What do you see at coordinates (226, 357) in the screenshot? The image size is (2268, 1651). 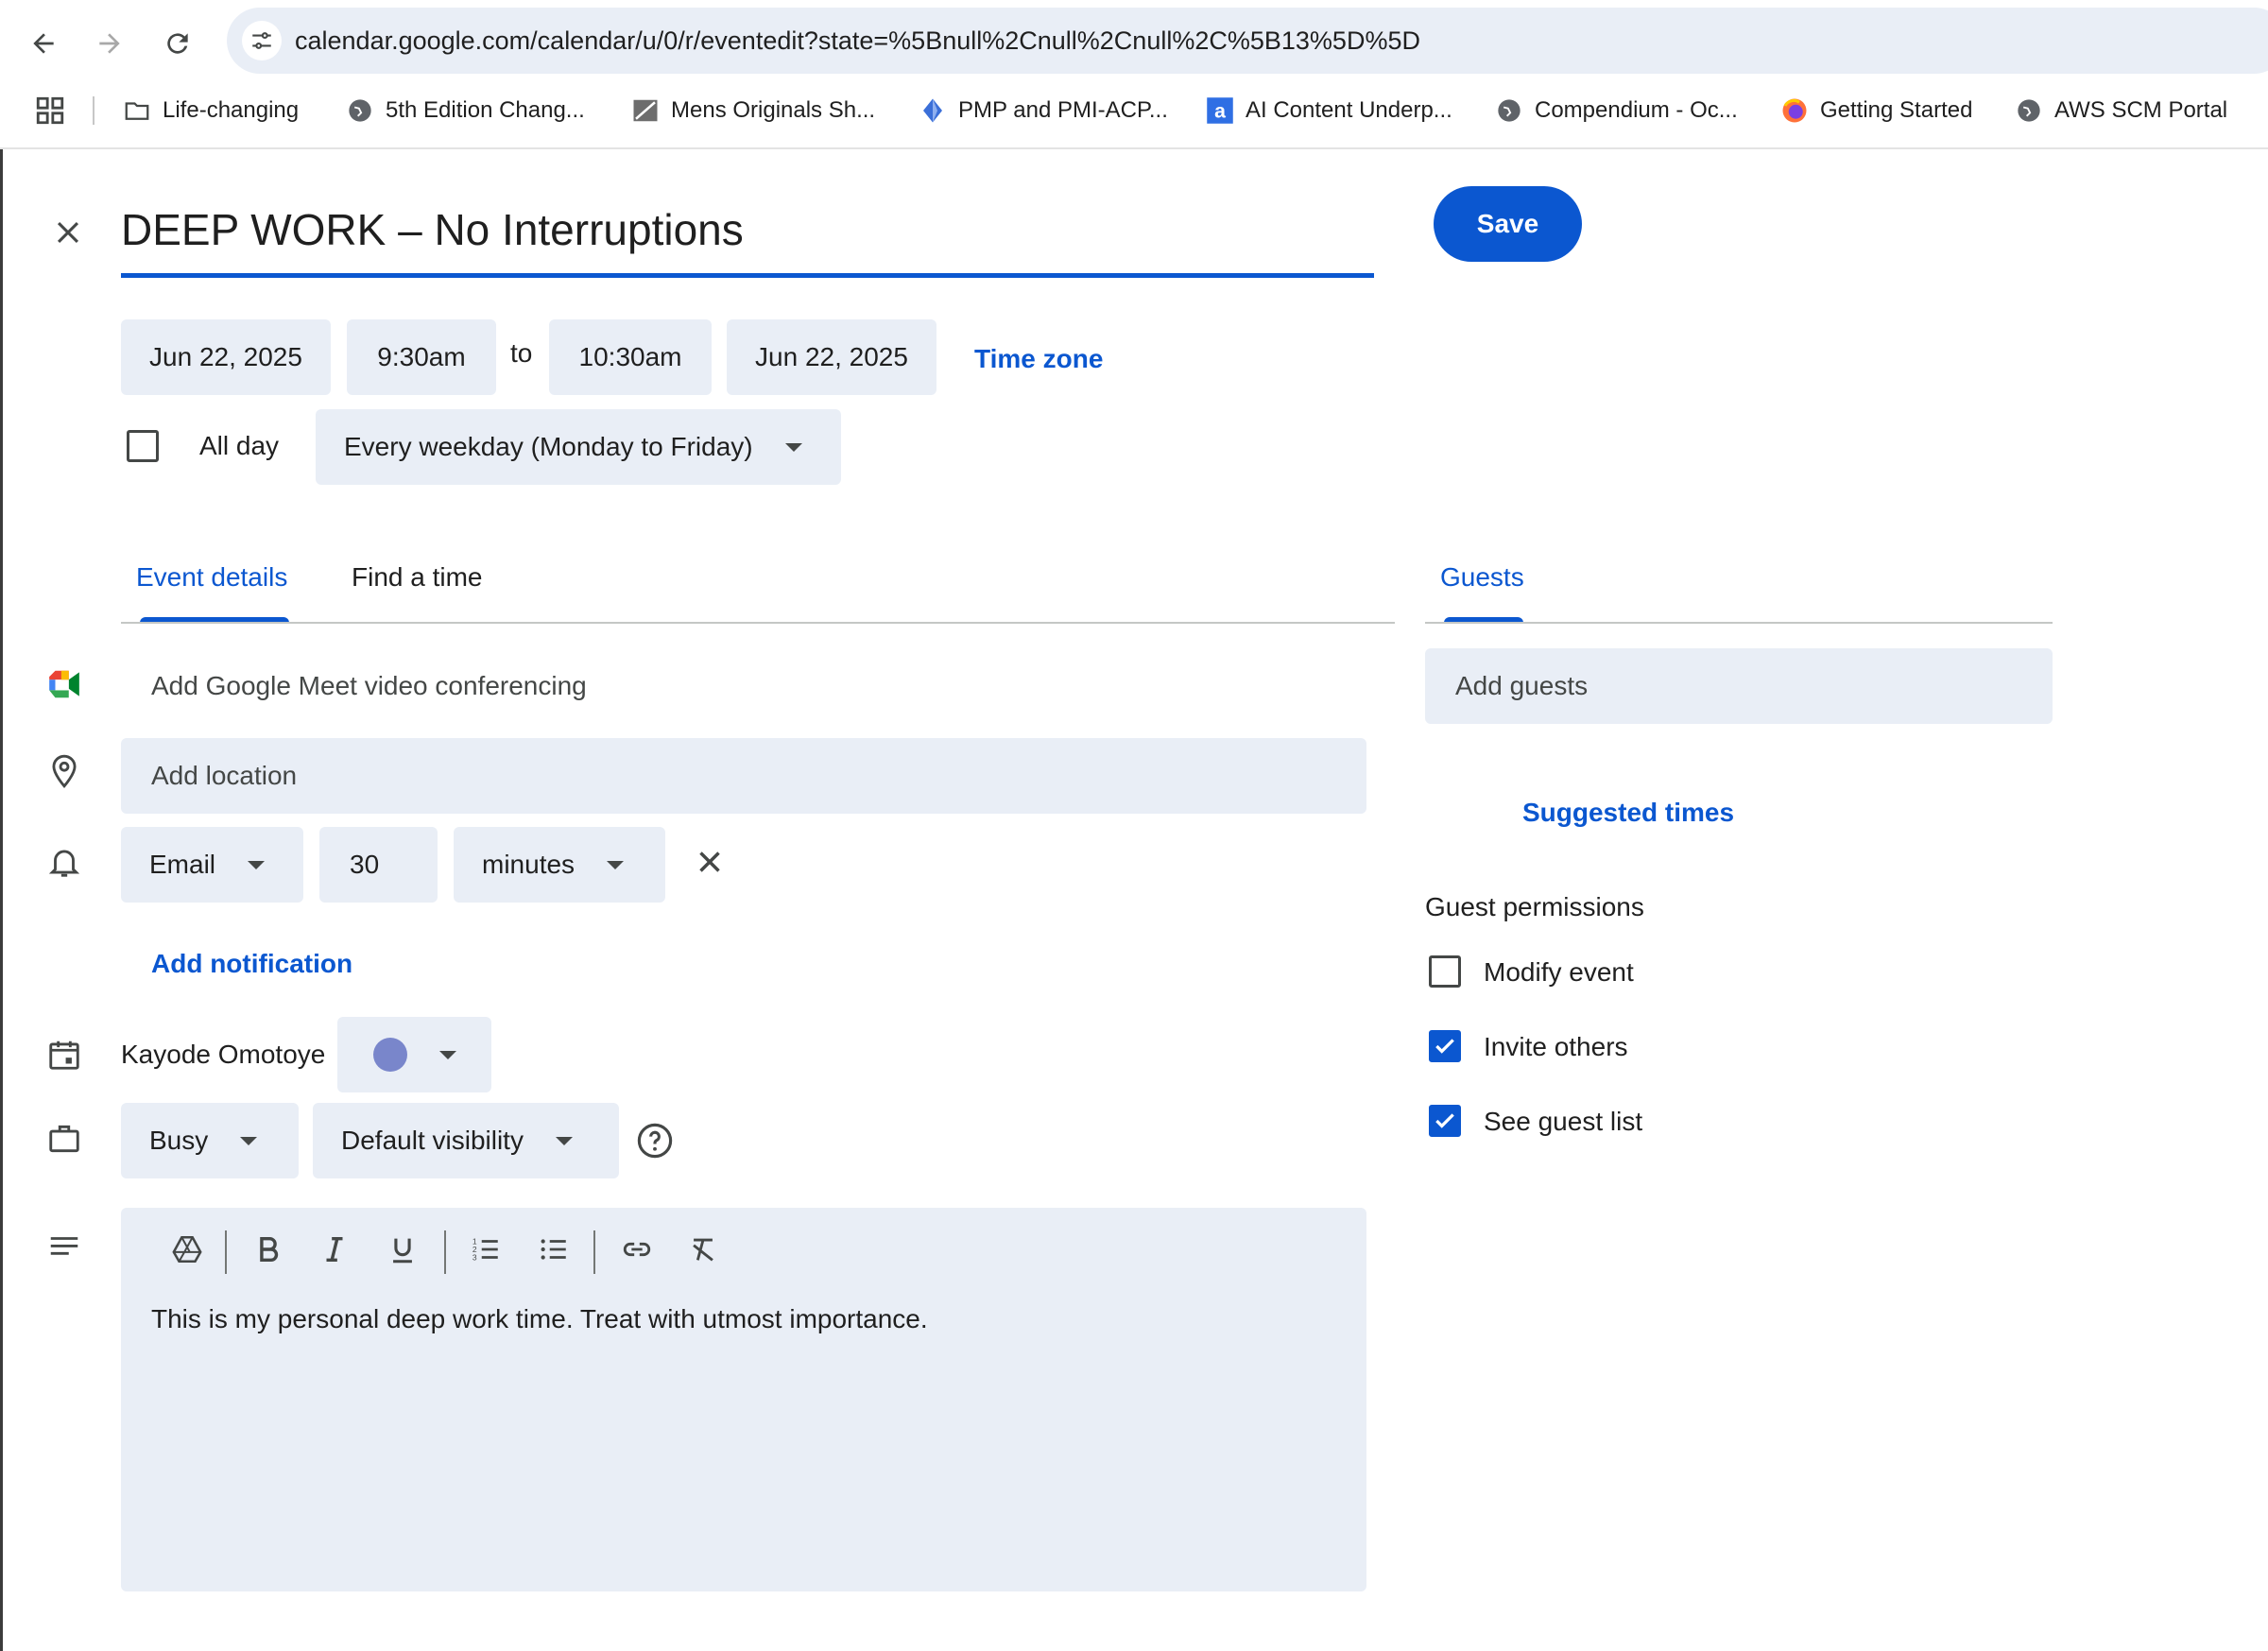 I see `start-date-button: Jun 22, 2025` at bounding box center [226, 357].